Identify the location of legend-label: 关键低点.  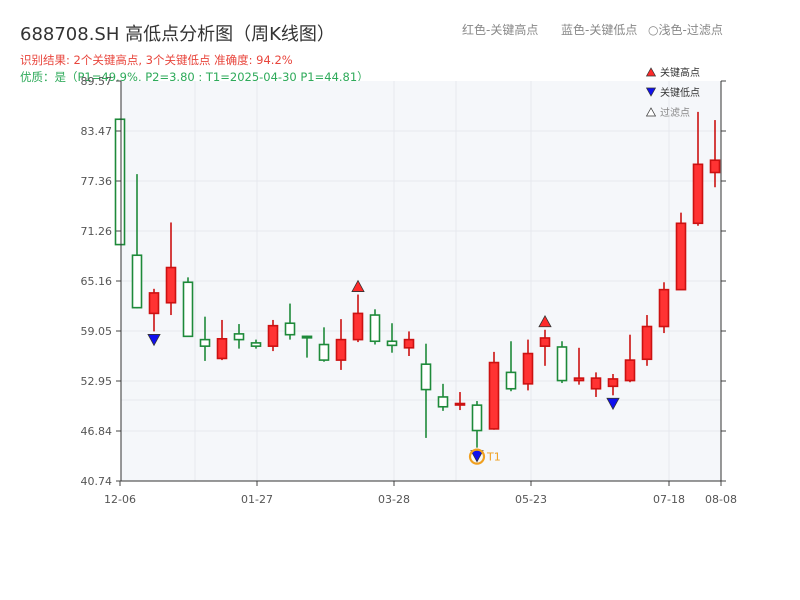
(680, 92).